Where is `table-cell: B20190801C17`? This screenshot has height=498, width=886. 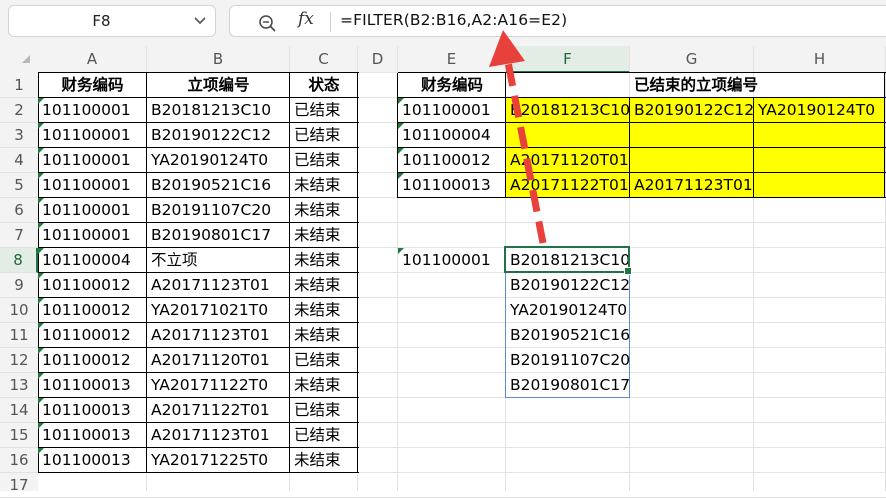 table-cell: B20190801C17 is located at coordinates (218, 235).